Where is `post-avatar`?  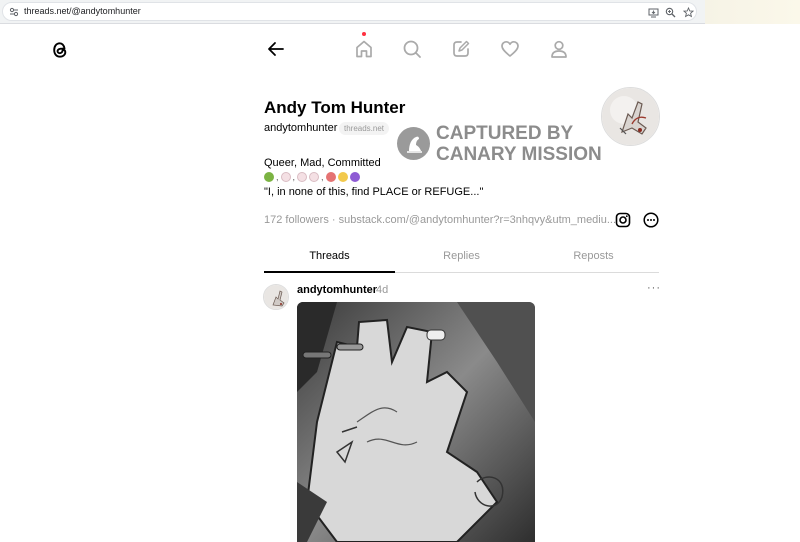 post-avatar is located at coordinates (276, 297).